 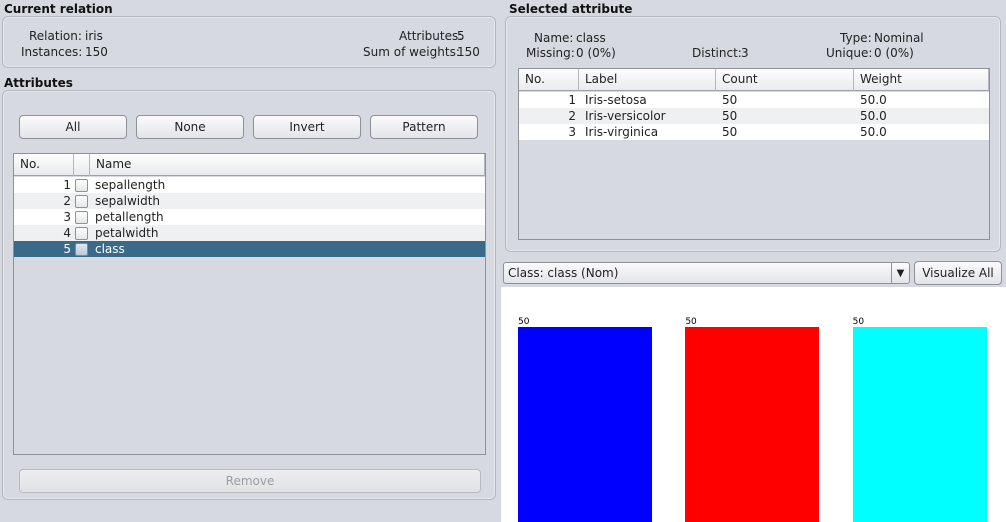 What do you see at coordinates (249, 185) in the screenshot?
I see `attribute-row: 1 sepallength` at bounding box center [249, 185].